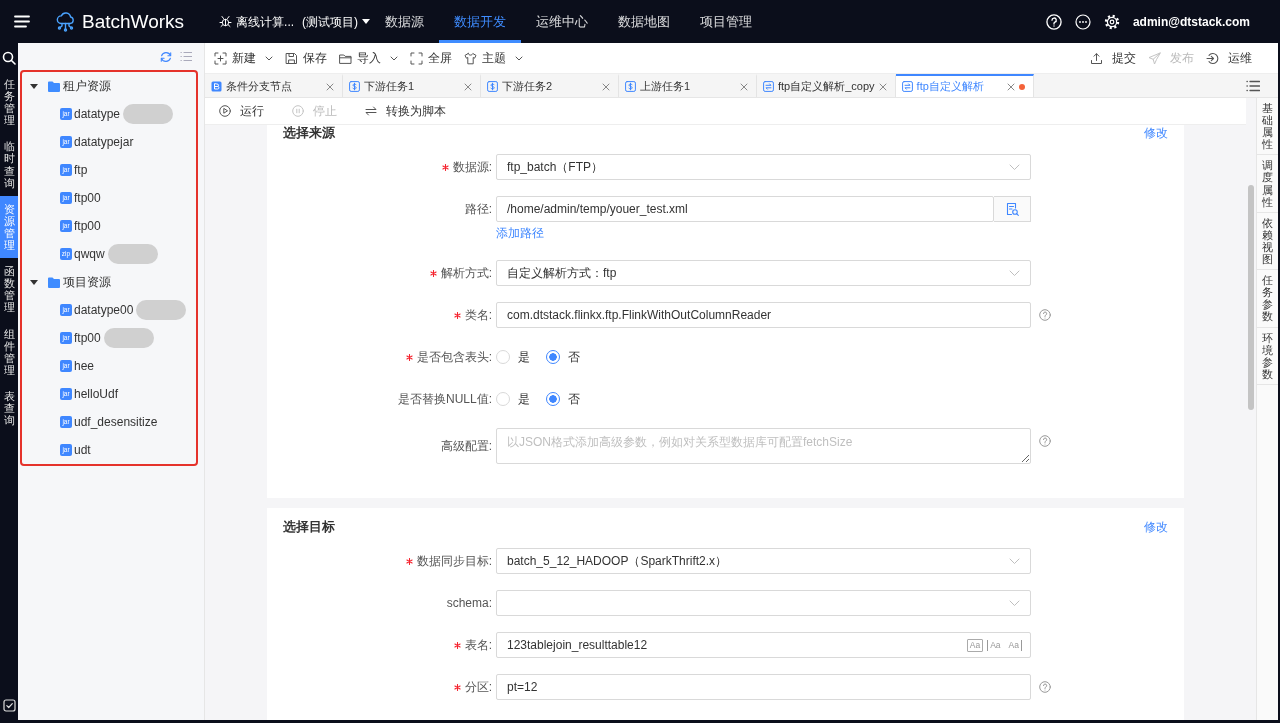 The height and width of the screenshot is (723, 1280). I want to click on toolbar-button: 保存, so click(306, 58).